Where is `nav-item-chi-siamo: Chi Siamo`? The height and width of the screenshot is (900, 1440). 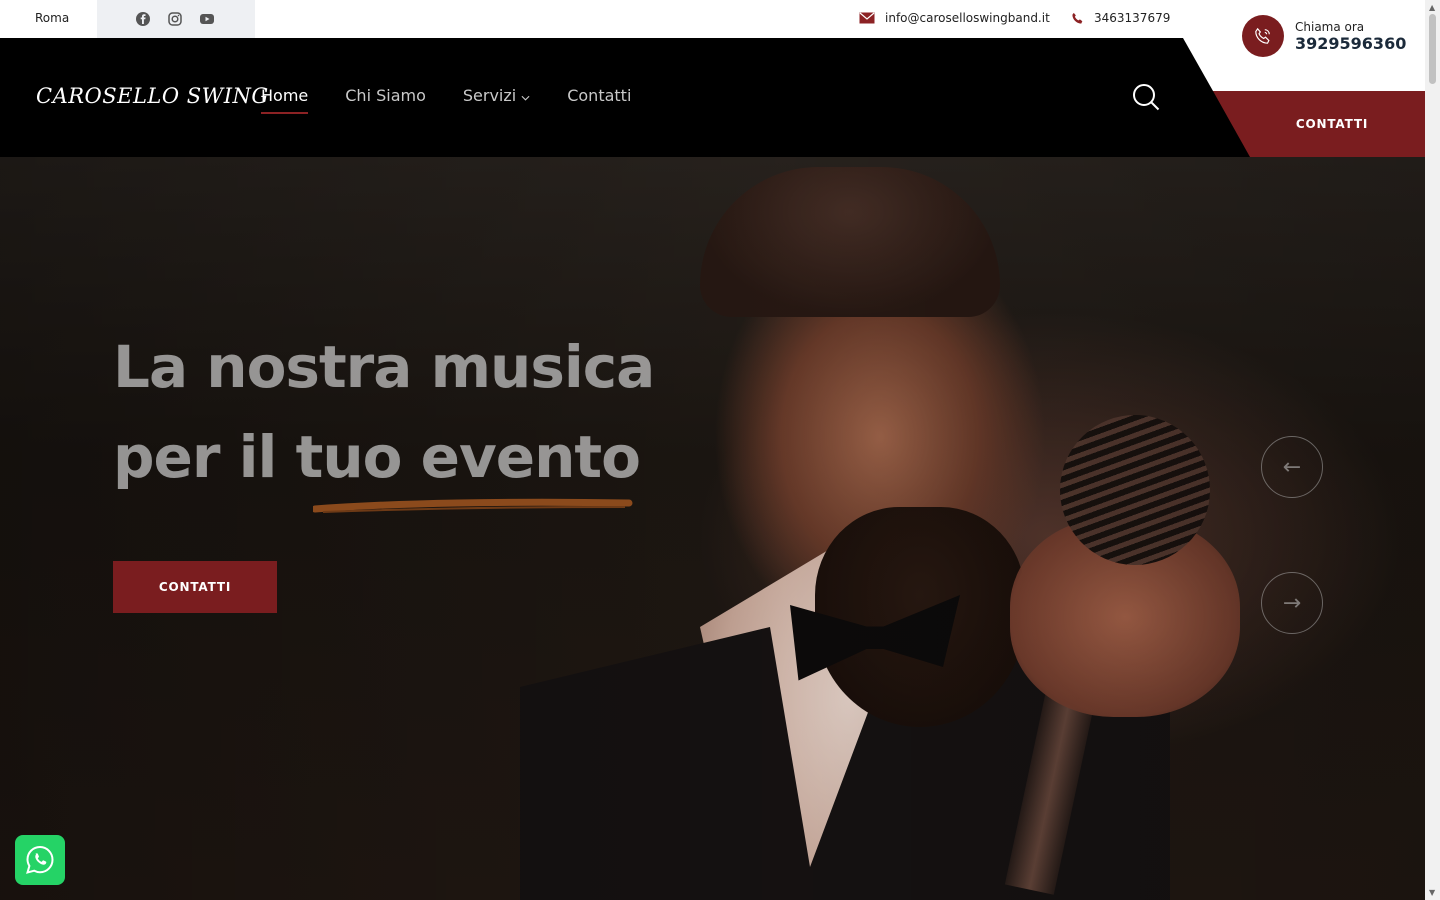
nav-item-chi-siamo: Chi Siamo is located at coordinates (385, 95).